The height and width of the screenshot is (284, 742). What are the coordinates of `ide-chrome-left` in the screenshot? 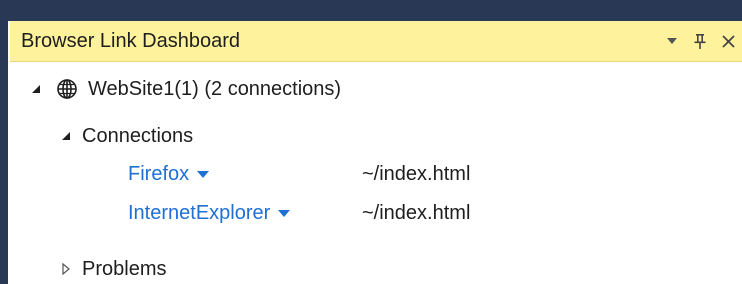 It's located at (4, 142).